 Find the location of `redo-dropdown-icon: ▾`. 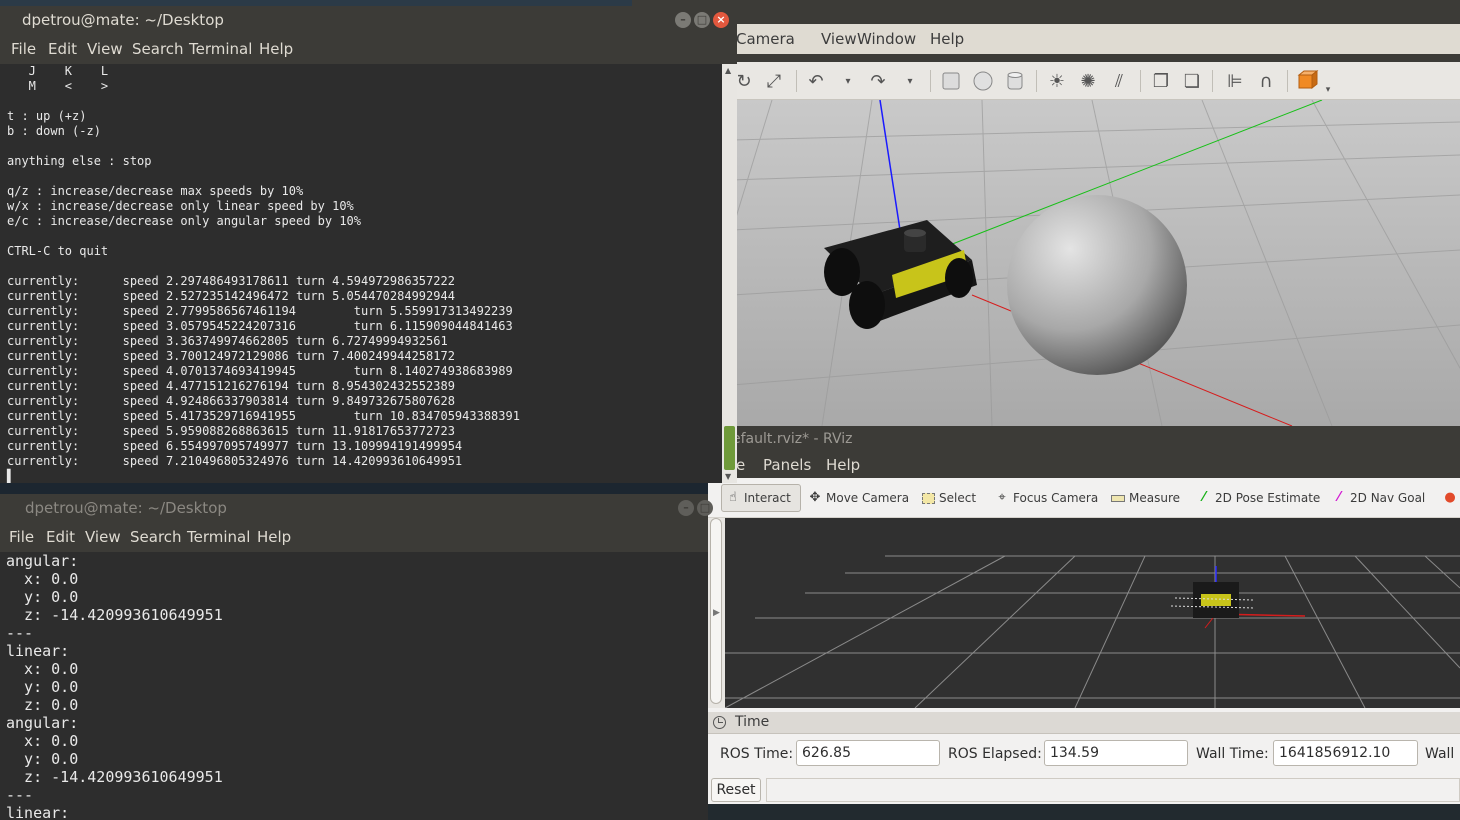

redo-dropdown-icon: ▾ is located at coordinates (910, 81).